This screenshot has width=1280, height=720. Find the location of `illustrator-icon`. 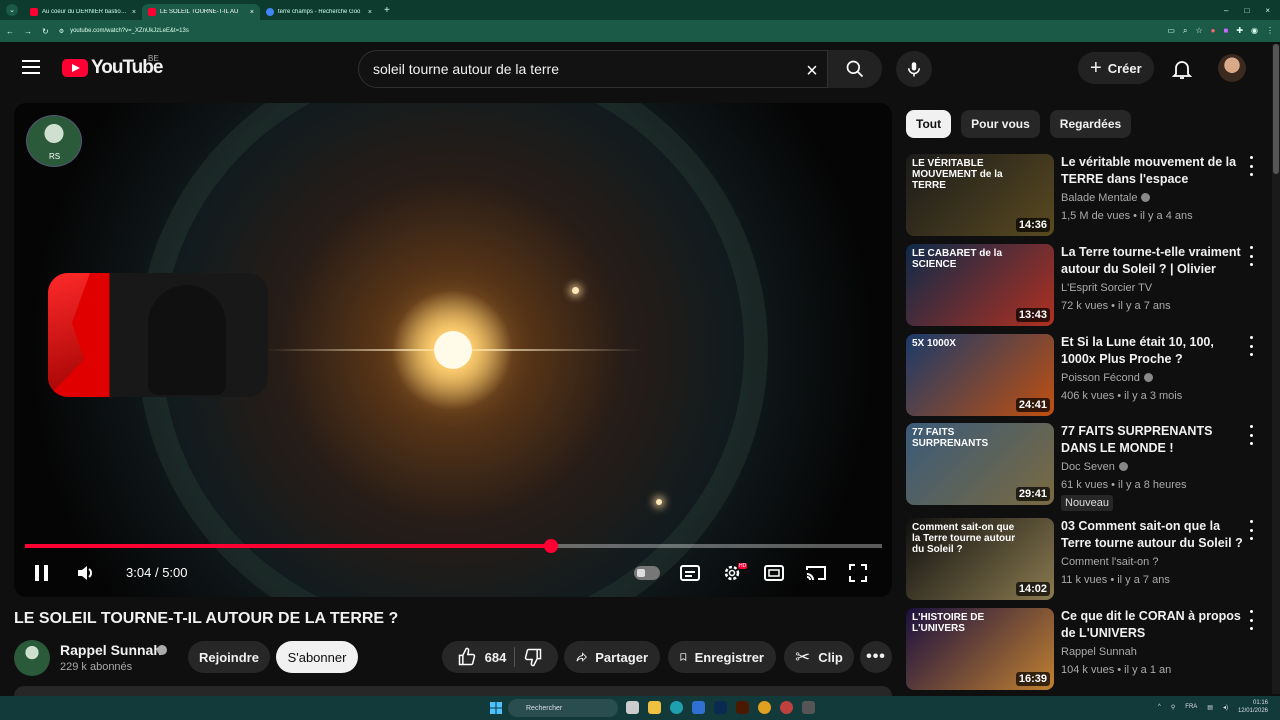

illustrator-icon is located at coordinates (742, 707).